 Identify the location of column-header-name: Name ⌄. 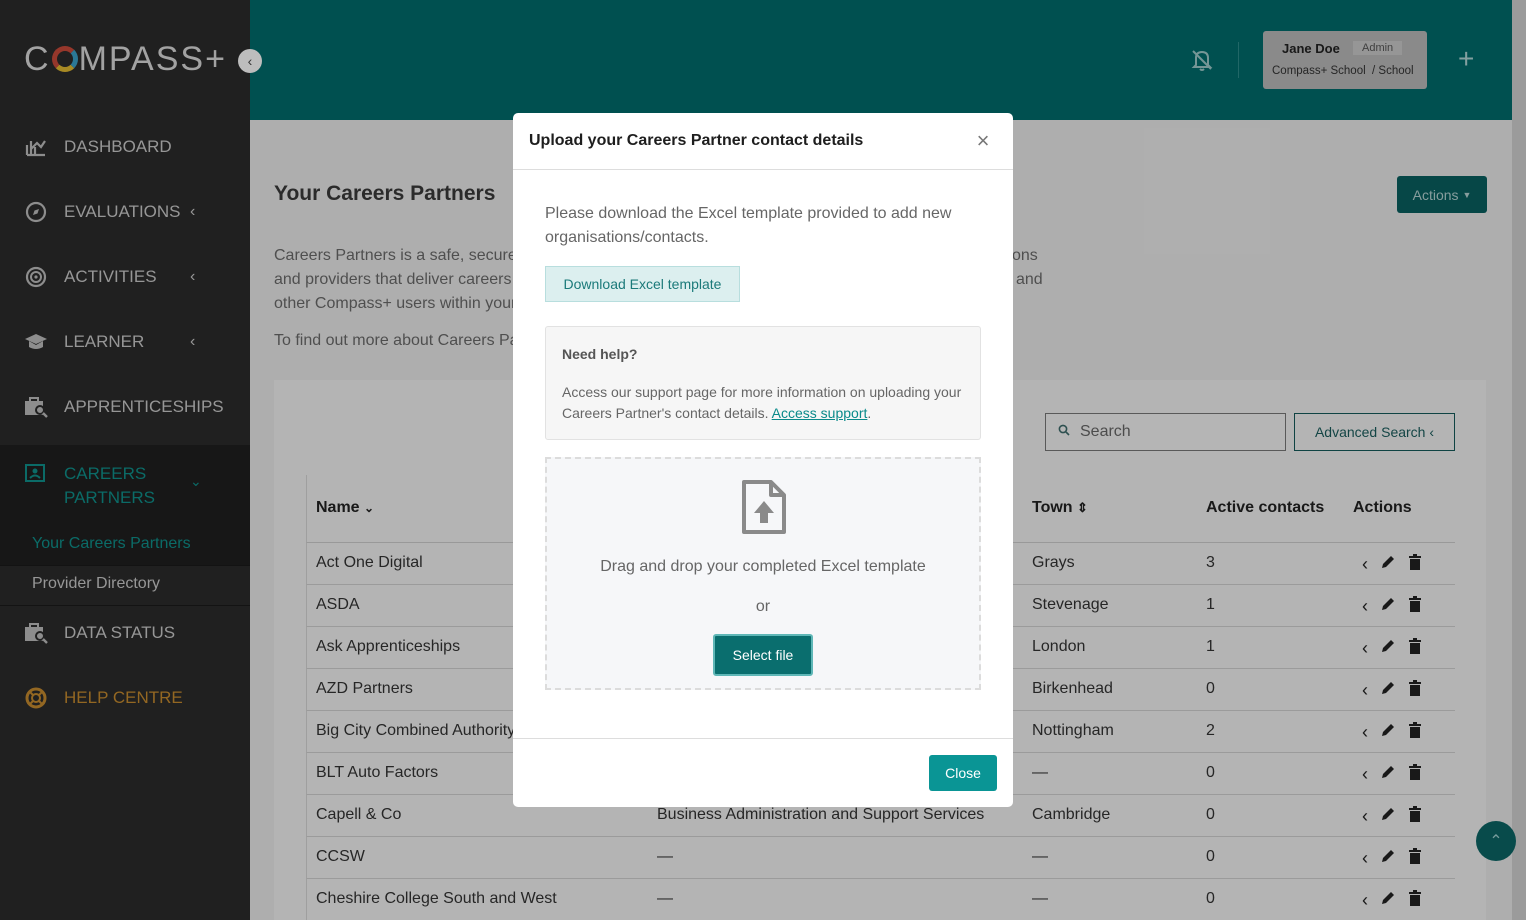
(345, 508).